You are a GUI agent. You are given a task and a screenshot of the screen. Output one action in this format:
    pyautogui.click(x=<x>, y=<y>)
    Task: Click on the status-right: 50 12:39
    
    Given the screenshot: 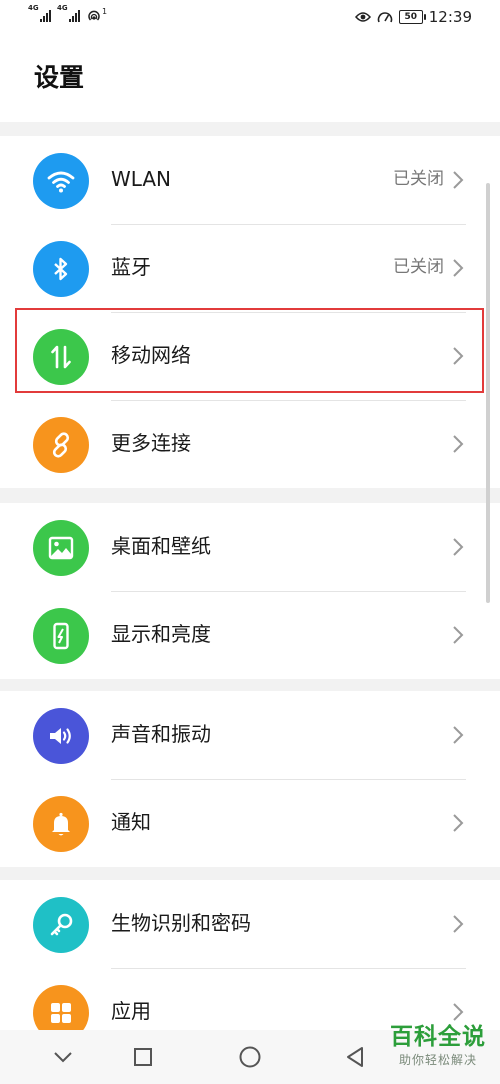 What is the action you would take?
    pyautogui.click(x=413, y=17)
    